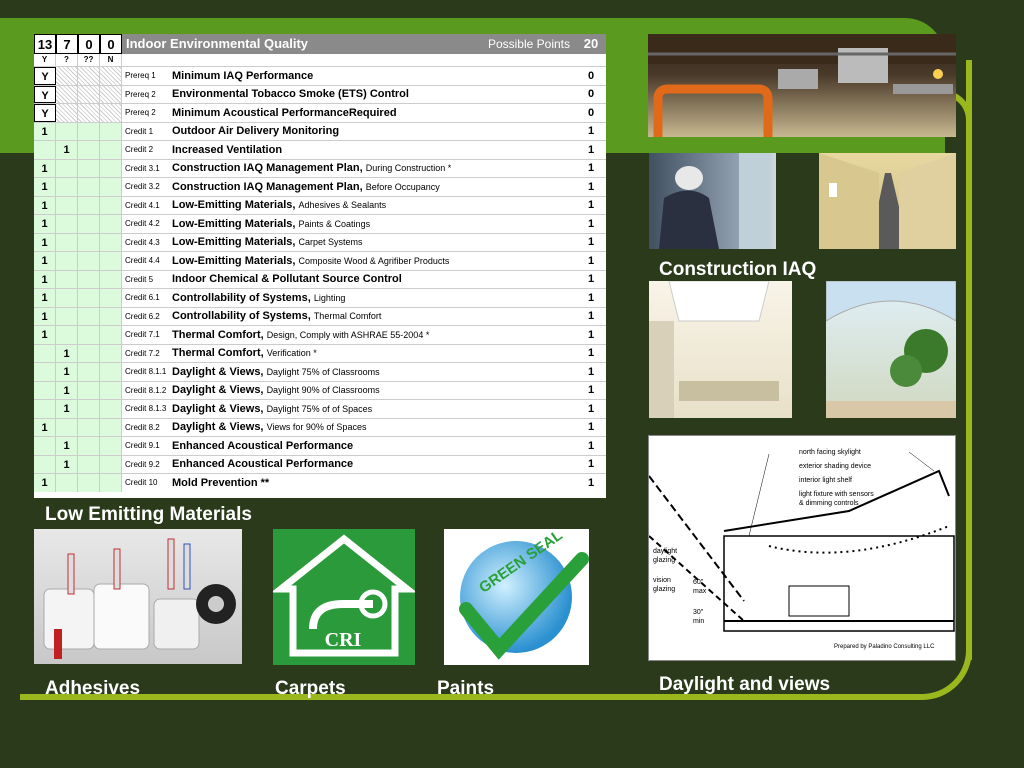 This screenshot has height=768, width=1024. I want to click on credit-title: Daylight & Views,, so click(218, 427).